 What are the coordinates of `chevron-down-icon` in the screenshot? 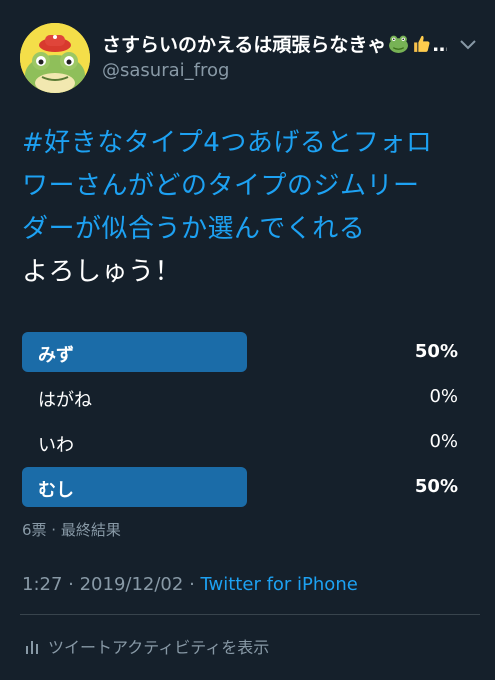 It's located at (468, 45).